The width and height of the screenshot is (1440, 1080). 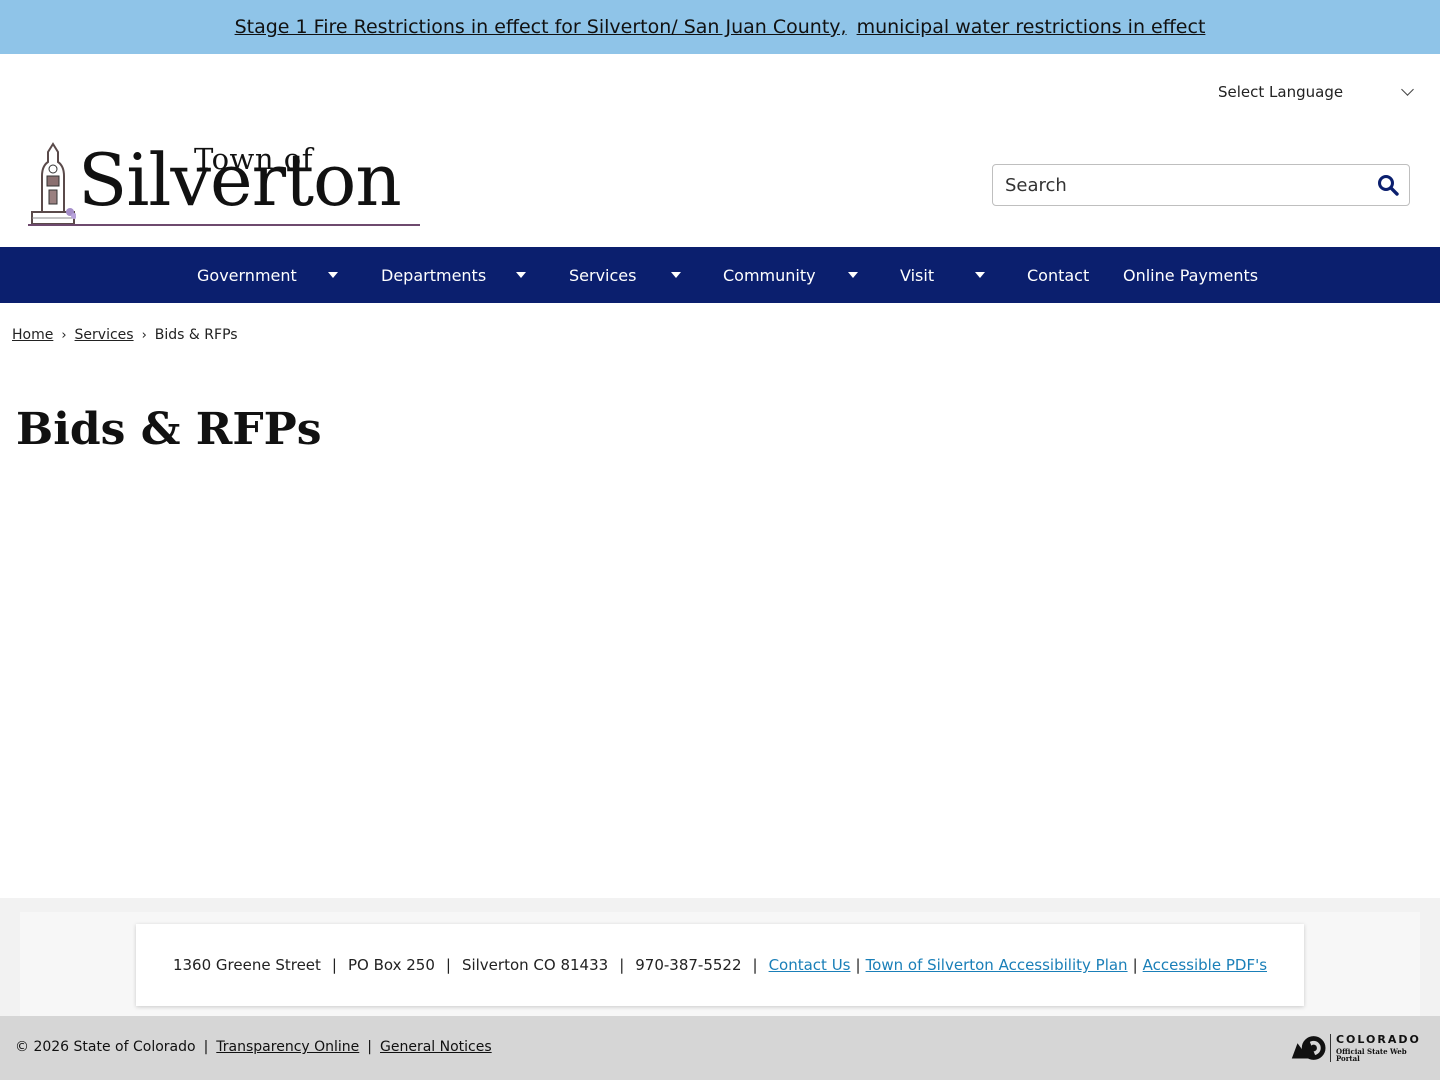 What do you see at coordinates (688, 965) in the screenshot?
I see `footer-phone: 970-387-5522` at bounding box center [688, 965].